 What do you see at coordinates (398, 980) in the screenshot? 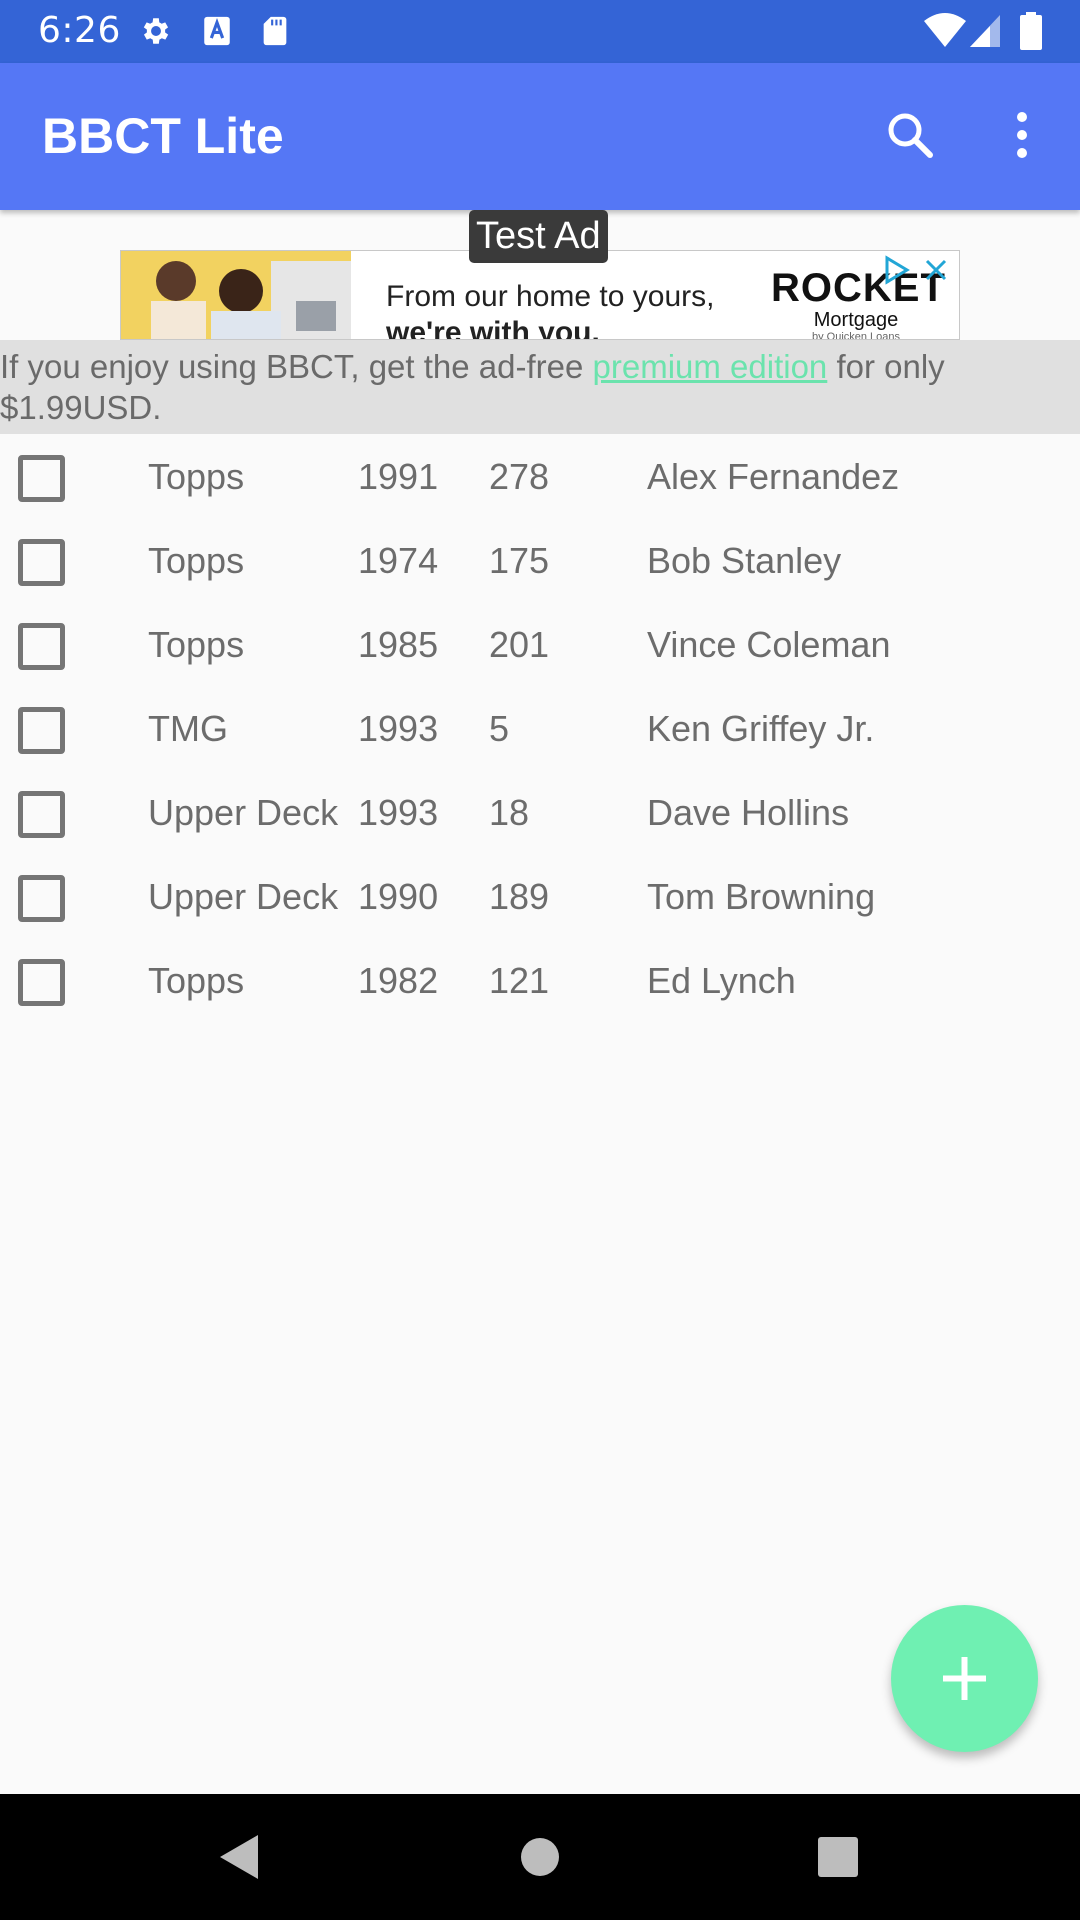
I see `card-year: 1982` at bounding box center [398, 980].